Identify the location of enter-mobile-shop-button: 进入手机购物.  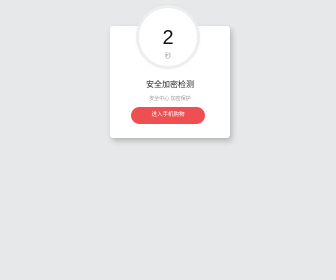
(168, 115).